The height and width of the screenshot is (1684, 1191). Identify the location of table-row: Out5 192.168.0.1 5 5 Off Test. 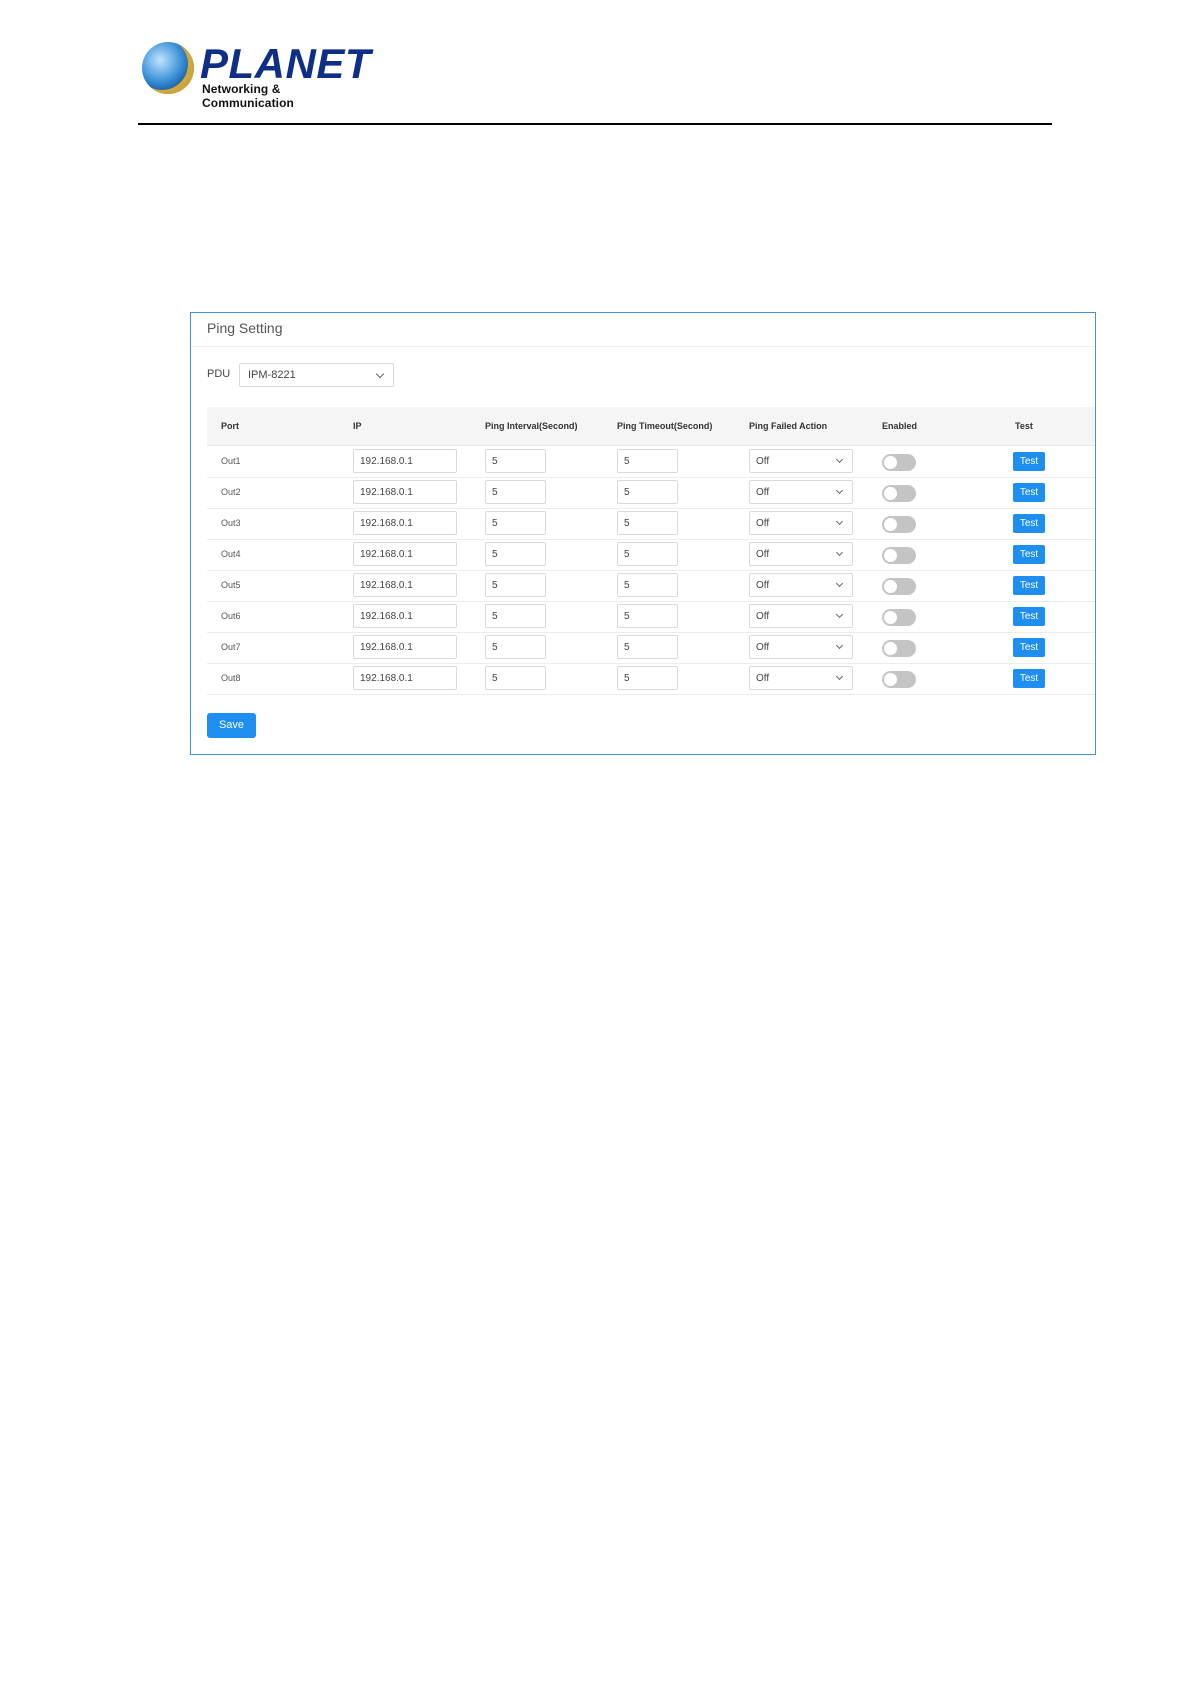
(651, 586).